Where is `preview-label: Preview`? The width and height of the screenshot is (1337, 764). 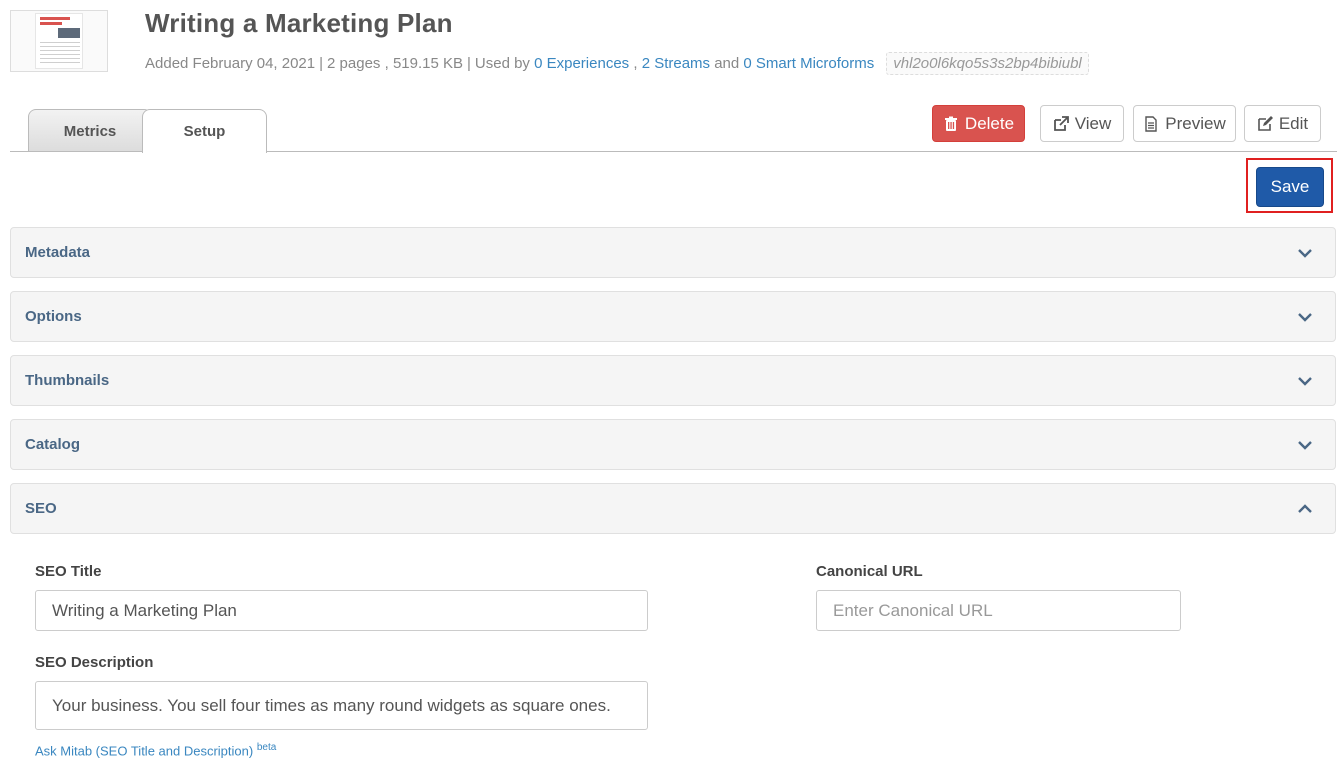 preview-label: Preview is located at coordinates (1195, 123).